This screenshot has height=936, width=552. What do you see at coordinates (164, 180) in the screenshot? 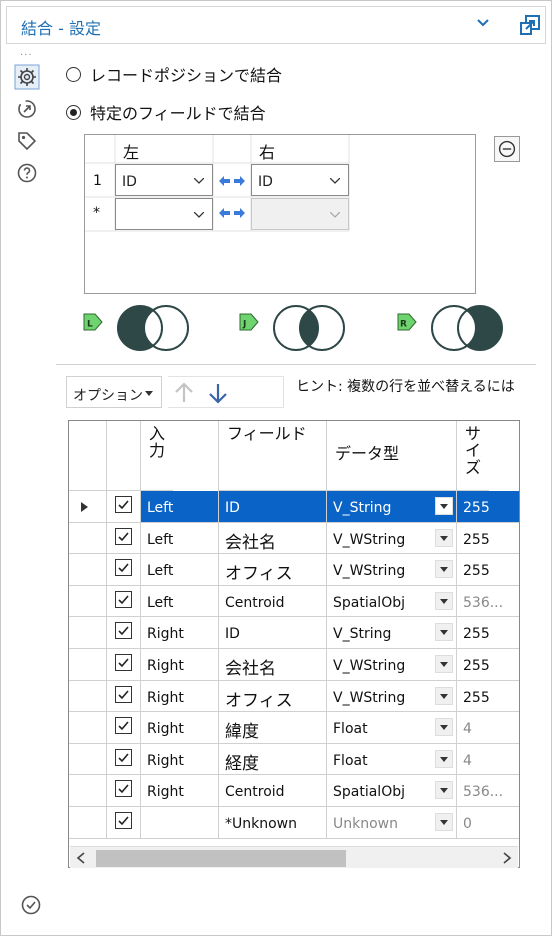
I see `left-field-select: ID` at bounding box center [164, 180].